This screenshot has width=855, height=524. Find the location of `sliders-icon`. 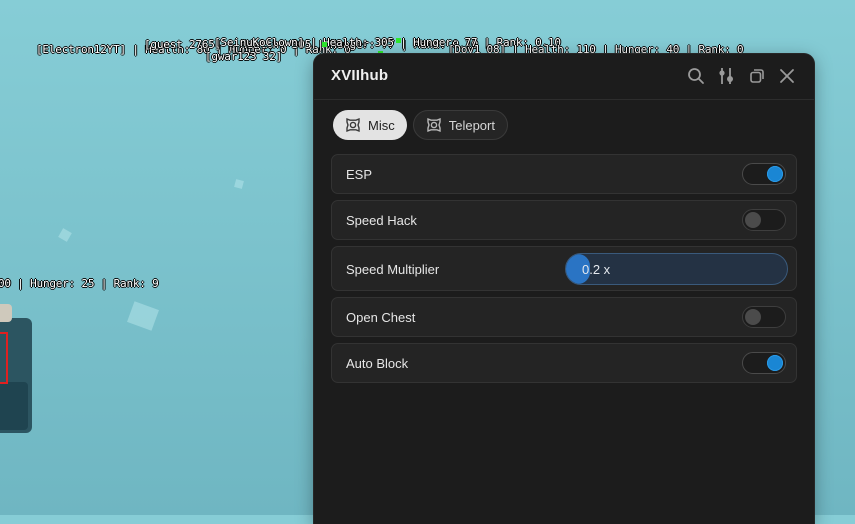

sliders-icon is located at coordinates (726, 76).